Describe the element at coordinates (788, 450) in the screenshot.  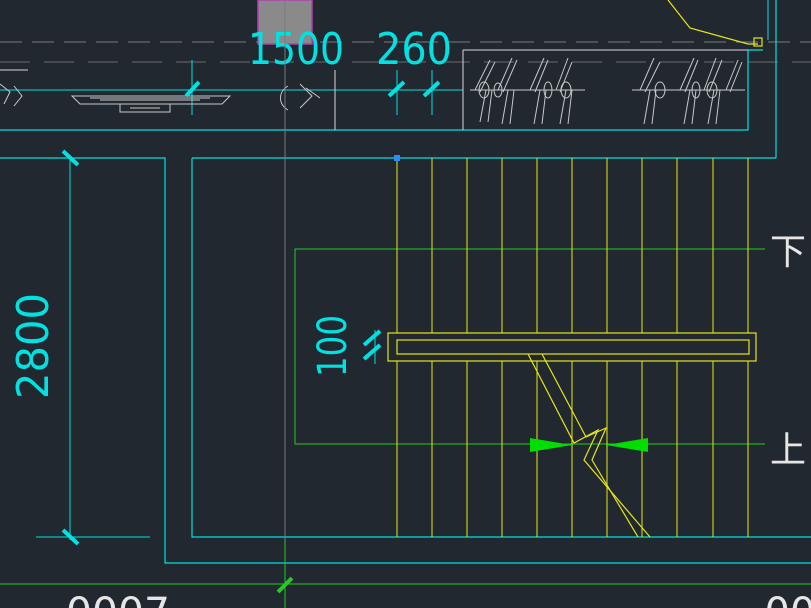
I see `stair-note-up: 上` at that location.